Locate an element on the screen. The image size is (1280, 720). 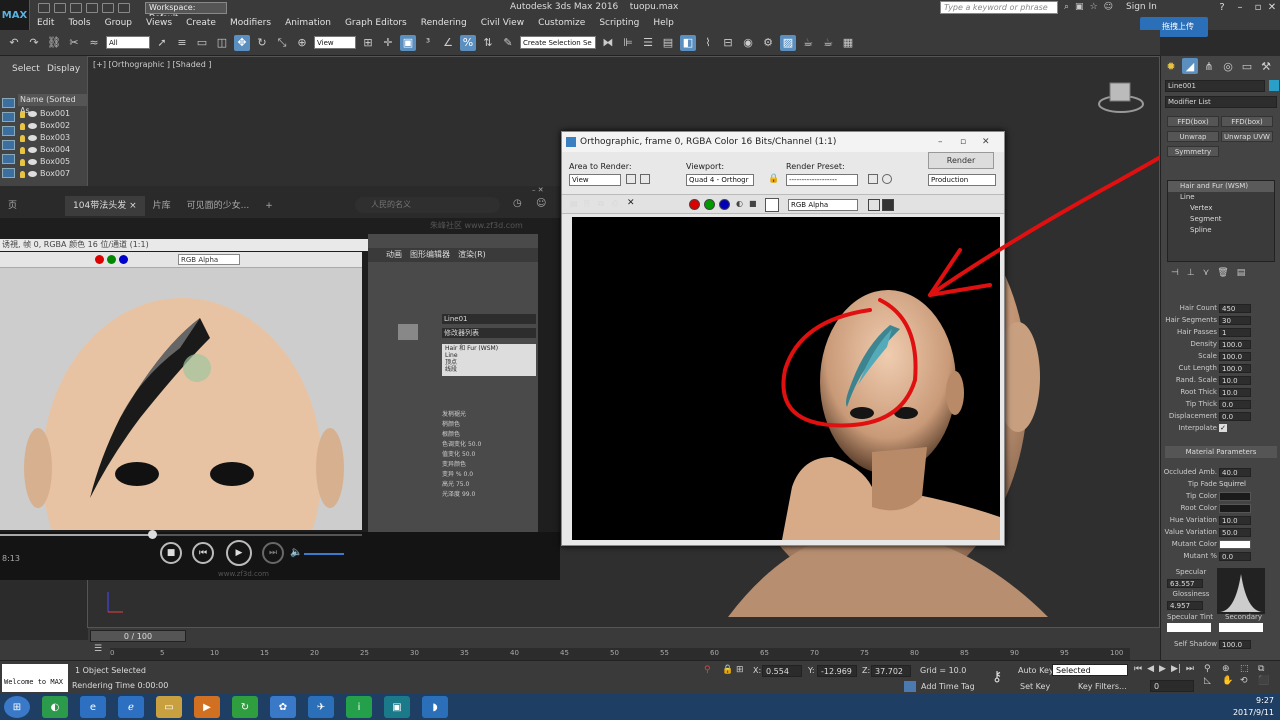
tip-color-swatch is located at coordinates (1235, 496).